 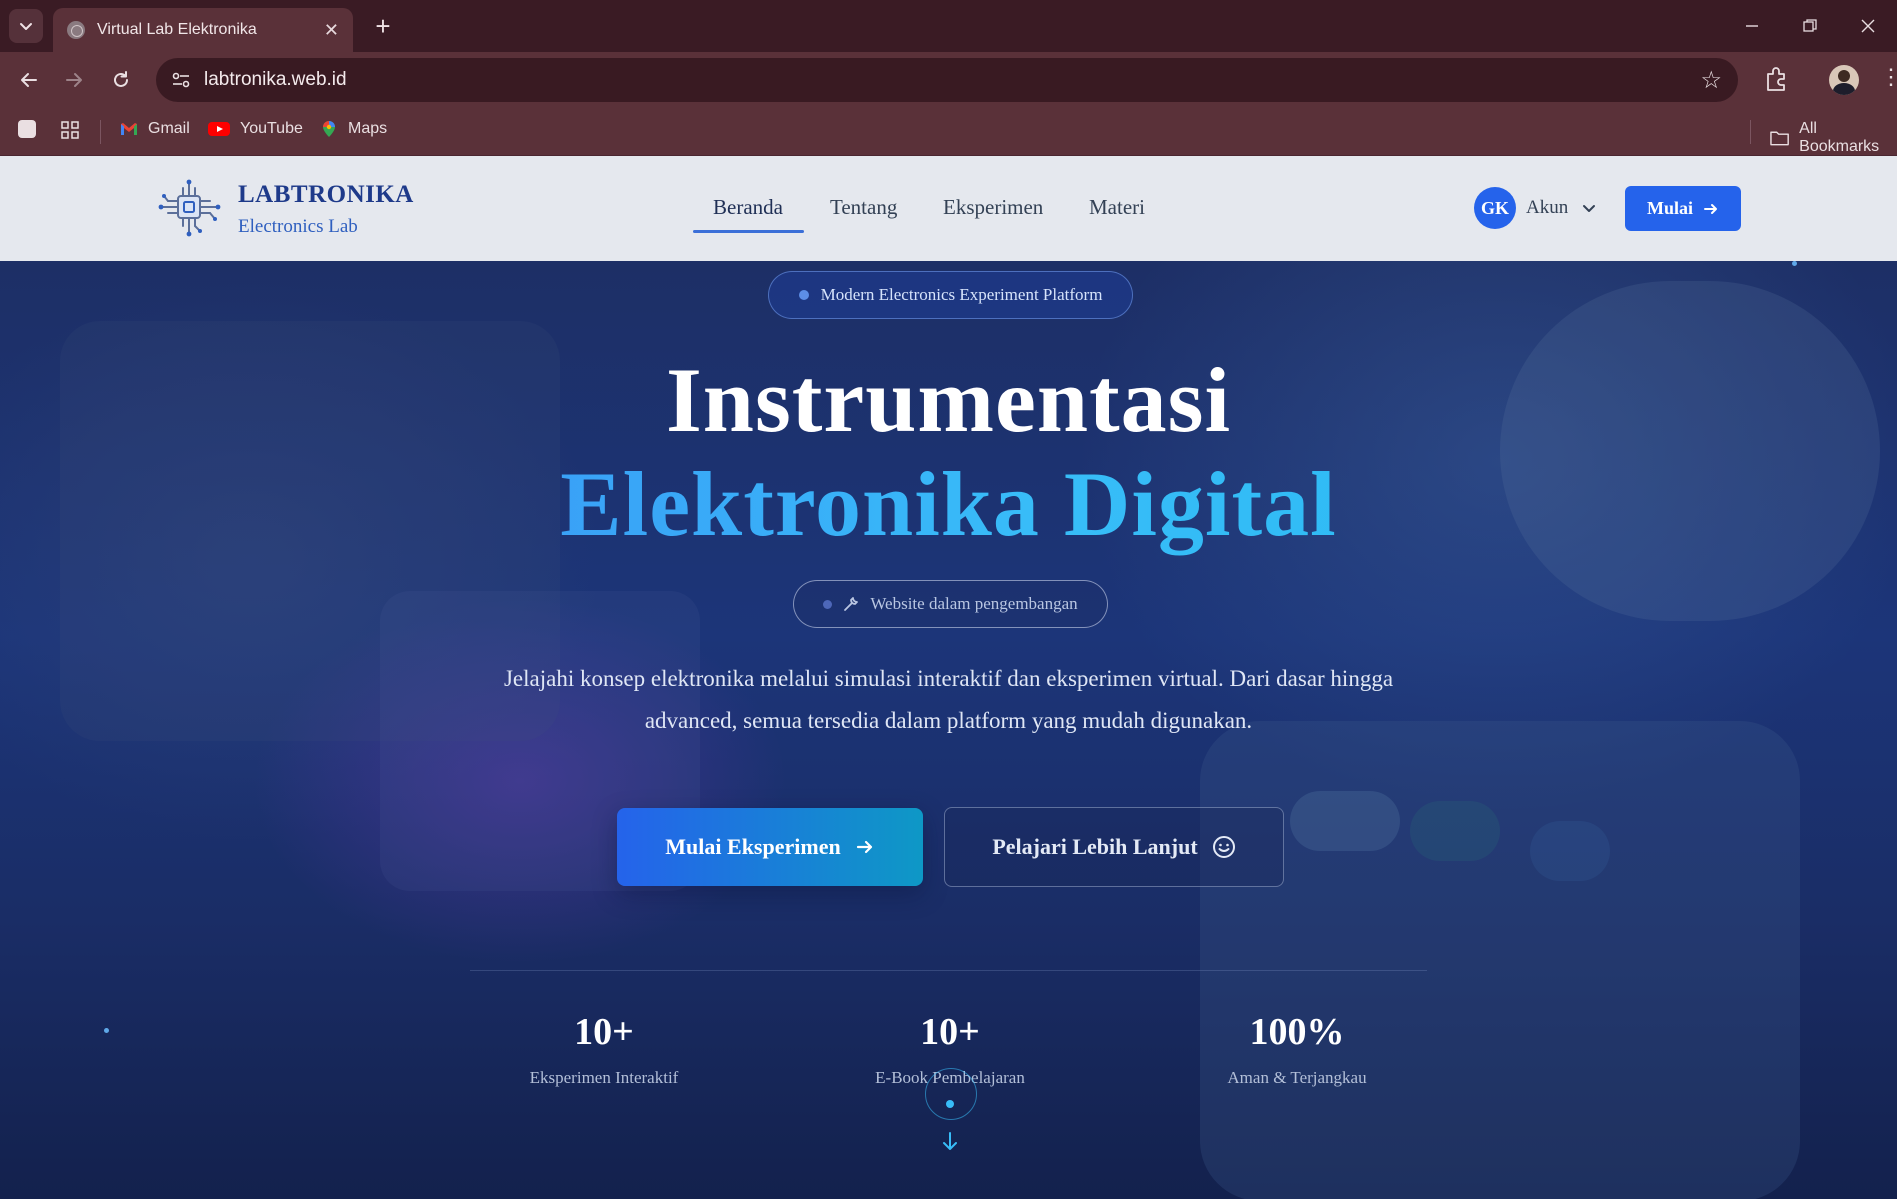 What do you see at coordinates (948, 970) in the screenshot?
I see `stats-divider` at bounding box center [948, 970].